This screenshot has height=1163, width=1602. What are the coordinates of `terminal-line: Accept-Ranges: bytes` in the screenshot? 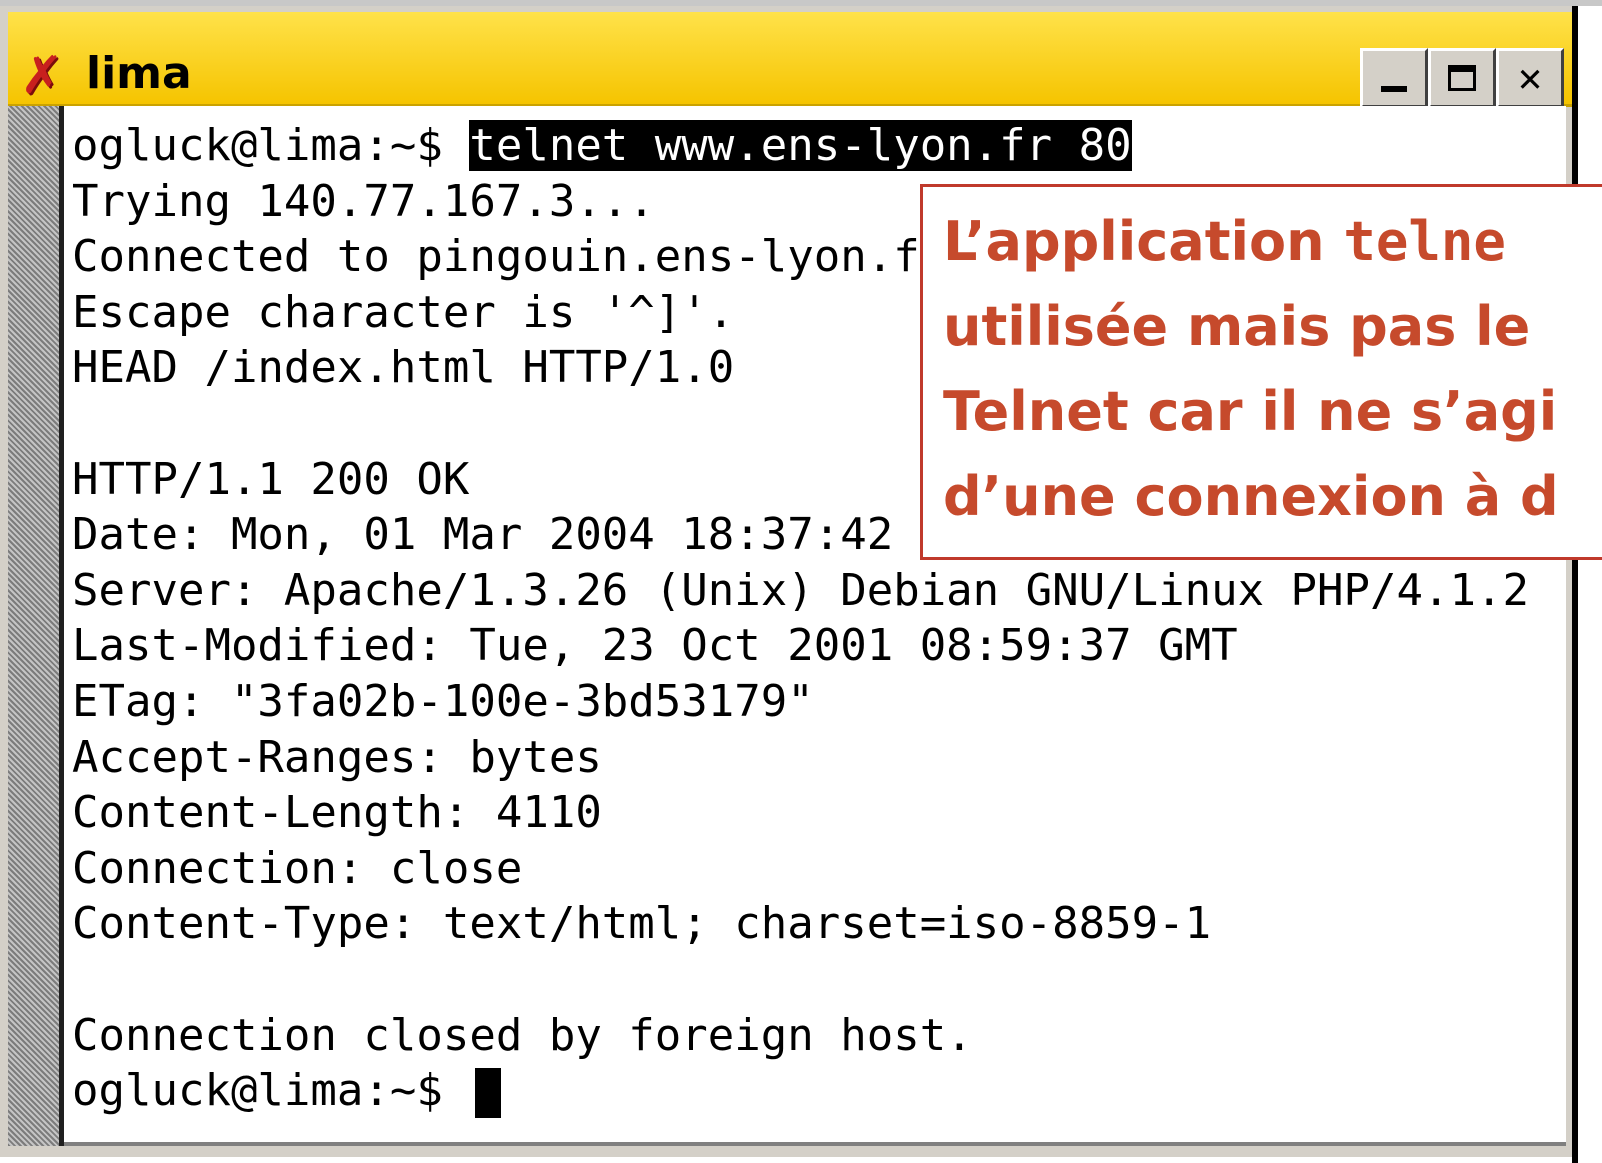 It's located at (337, 757).